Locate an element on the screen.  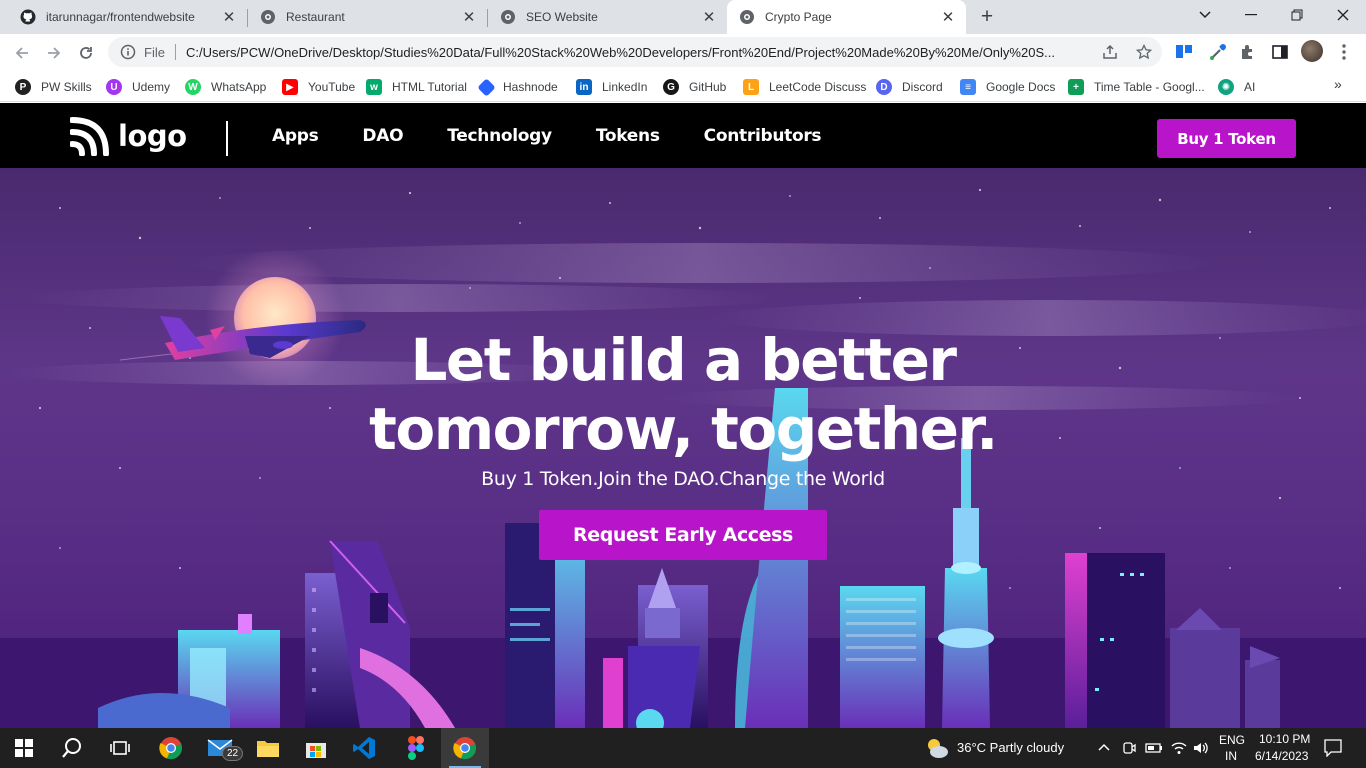
forward-button is located at coordinates (54, 53).